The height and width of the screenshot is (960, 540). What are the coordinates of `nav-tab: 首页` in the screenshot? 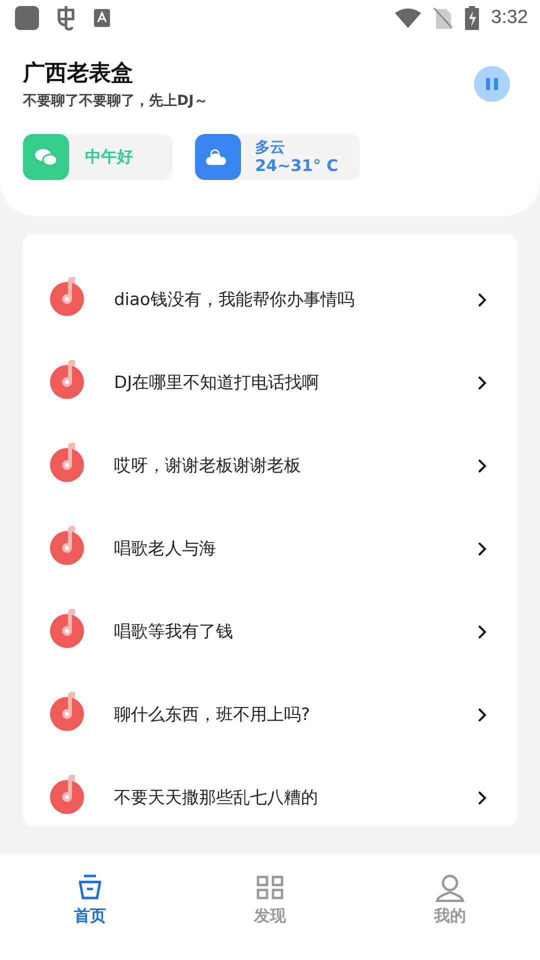 It's located at (90, 900).